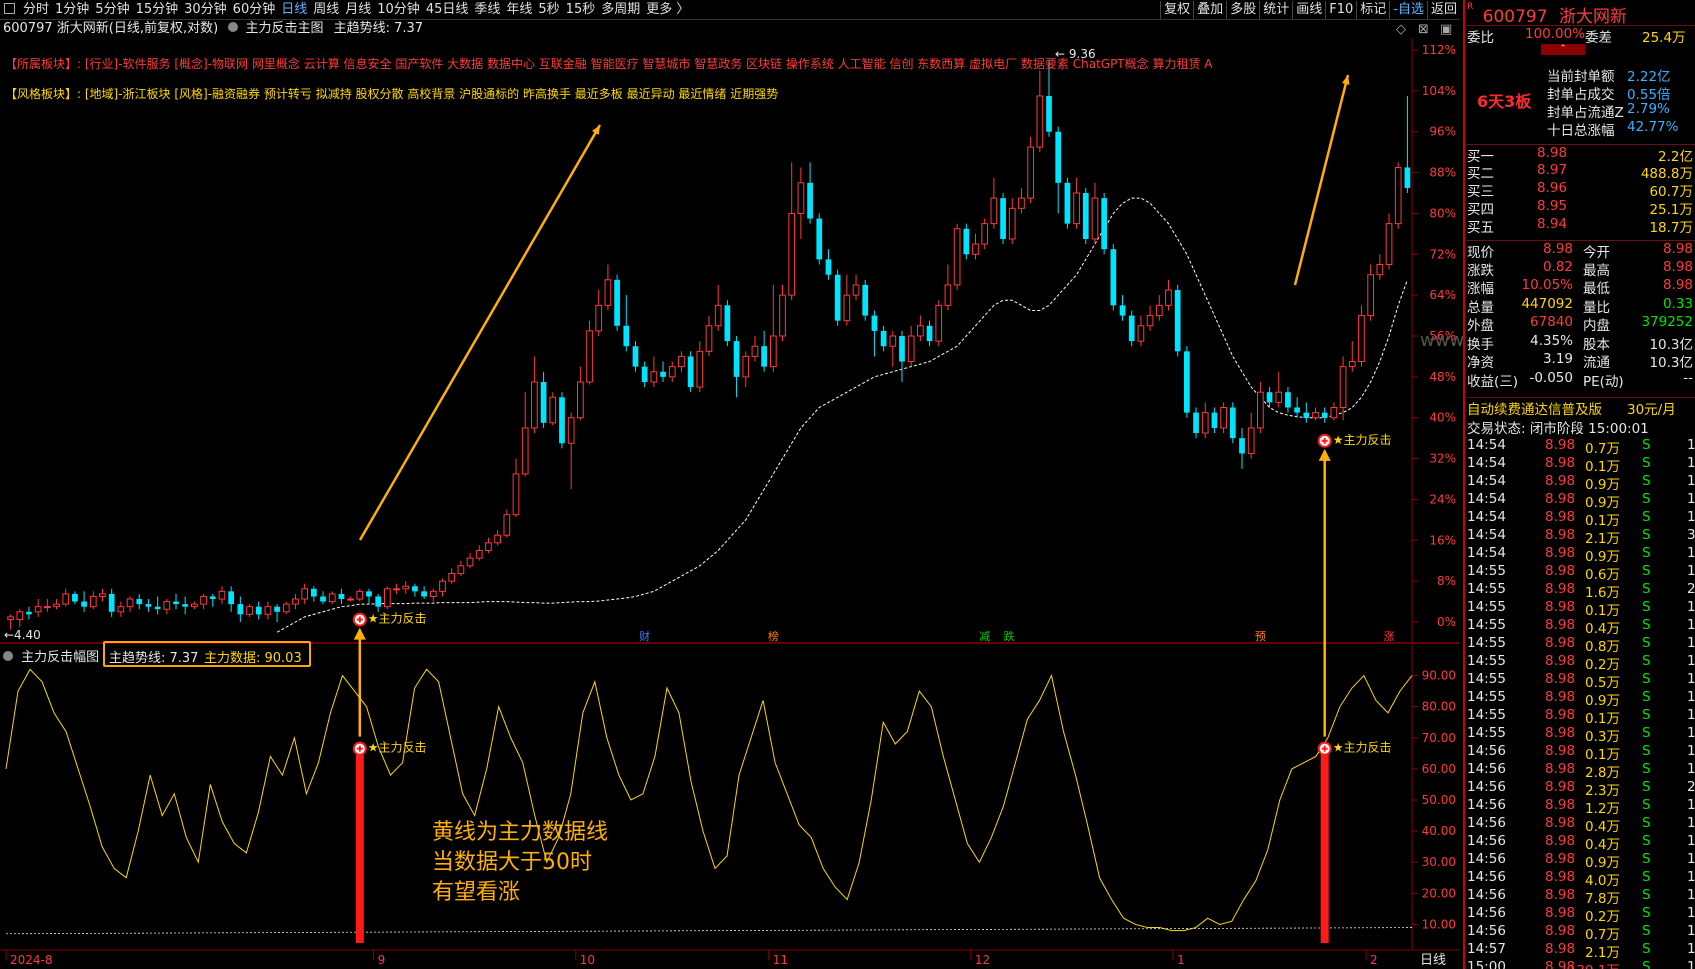 The width and height of the screenshot is (1695, 969). I want to click on period-label: 日线, so click(1433, 960).